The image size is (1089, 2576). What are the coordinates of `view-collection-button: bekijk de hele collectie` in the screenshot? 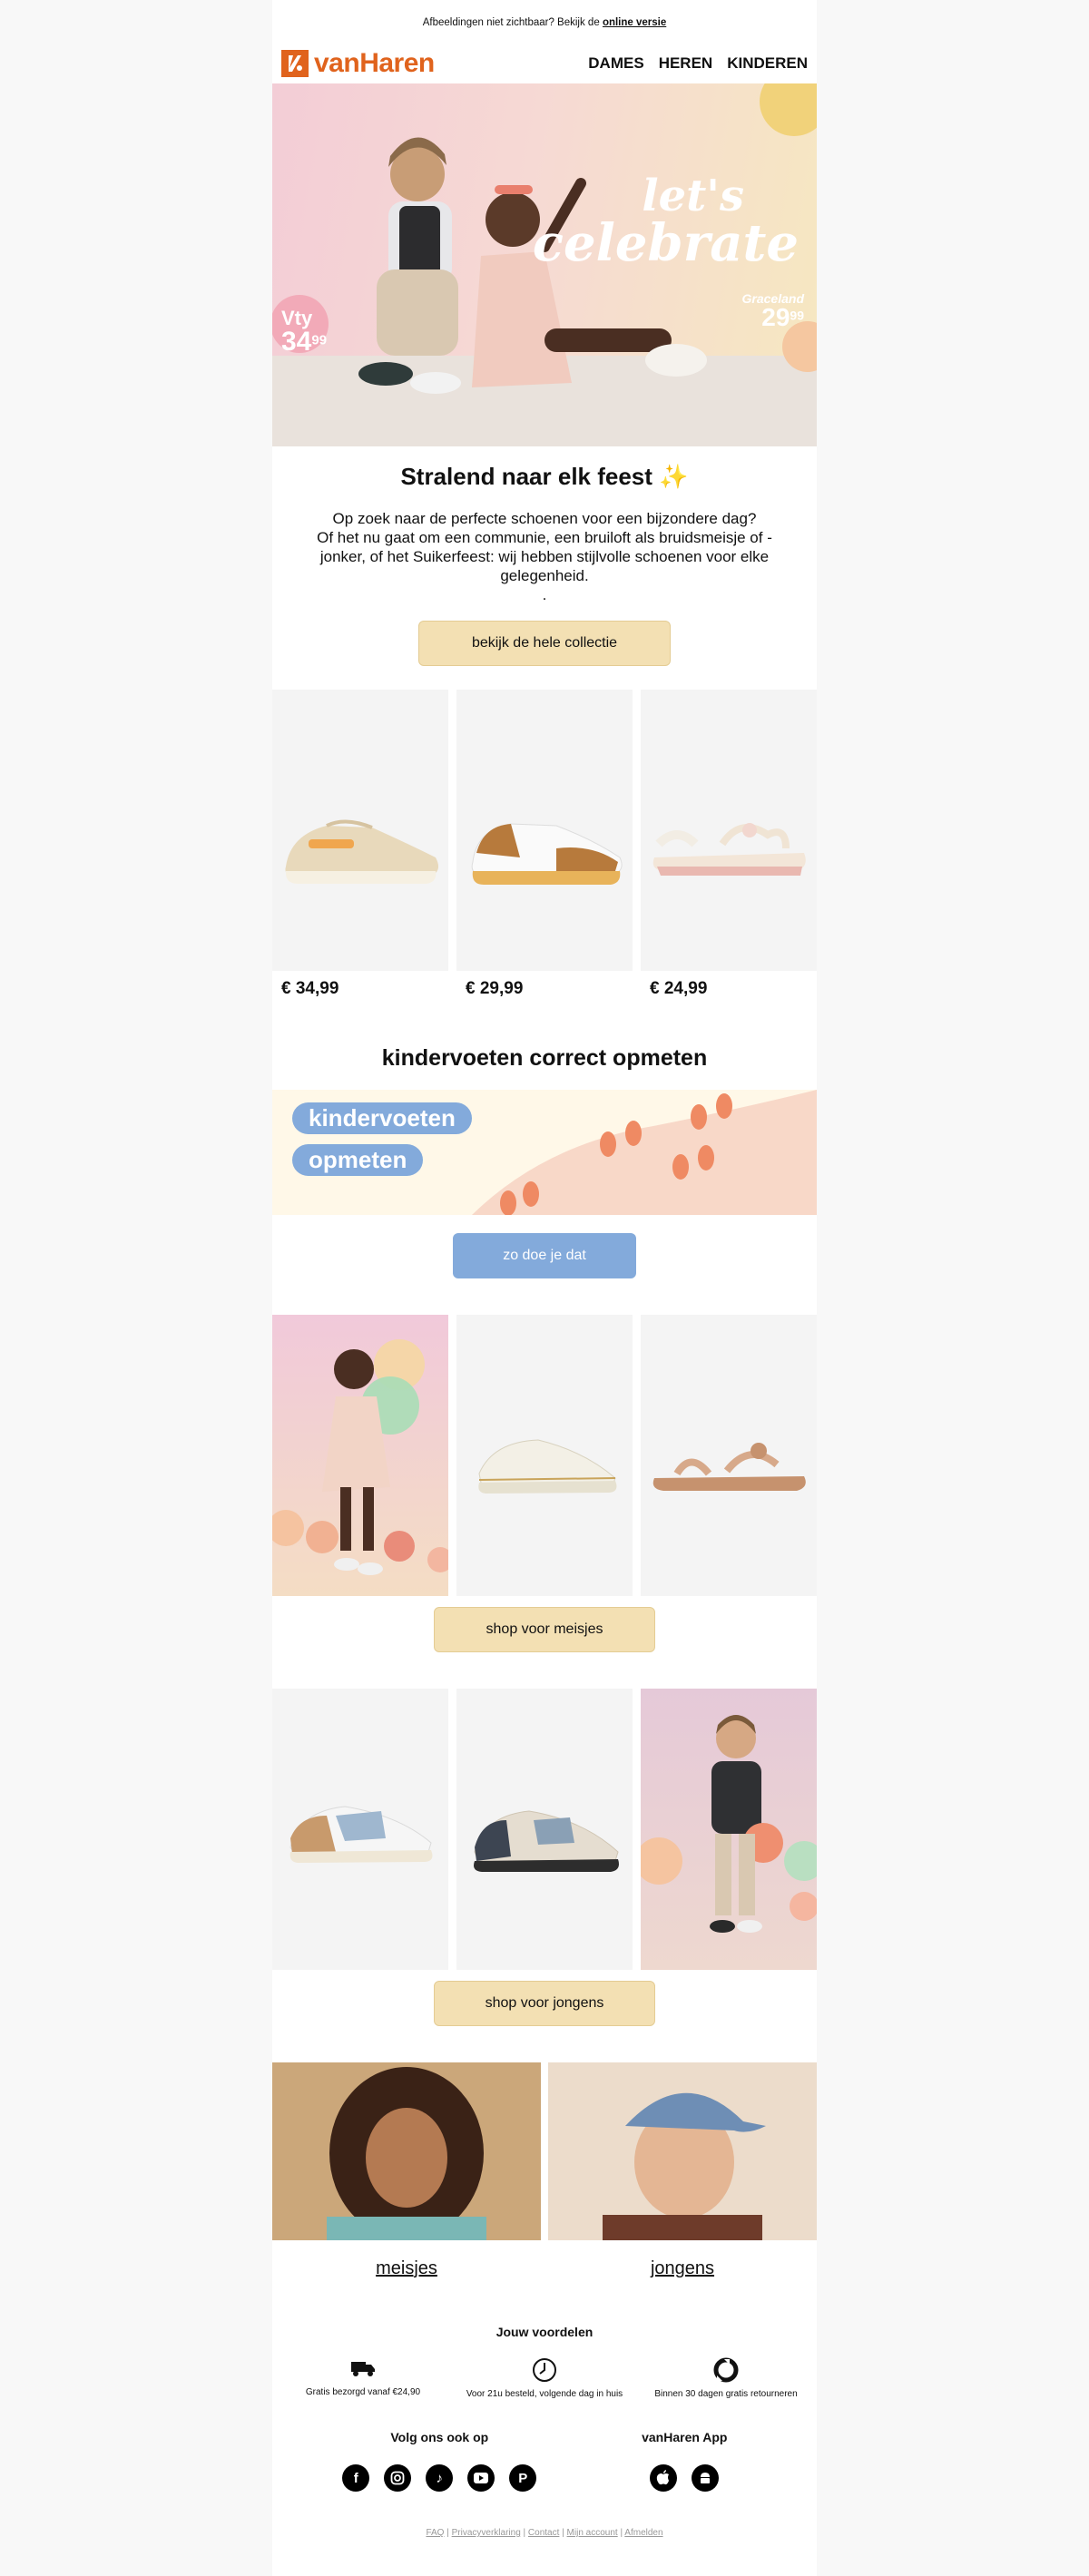 It's located at (544, 643).